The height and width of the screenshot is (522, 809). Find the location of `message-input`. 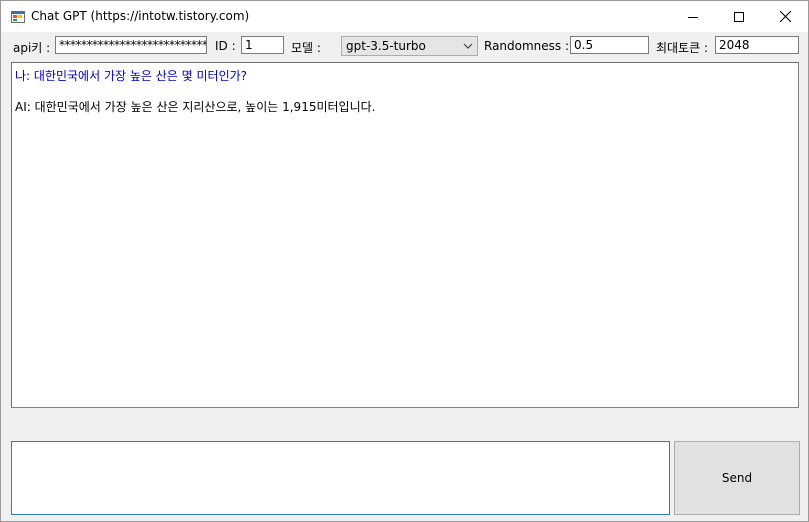

message-input is located at coordinates (340, 478).